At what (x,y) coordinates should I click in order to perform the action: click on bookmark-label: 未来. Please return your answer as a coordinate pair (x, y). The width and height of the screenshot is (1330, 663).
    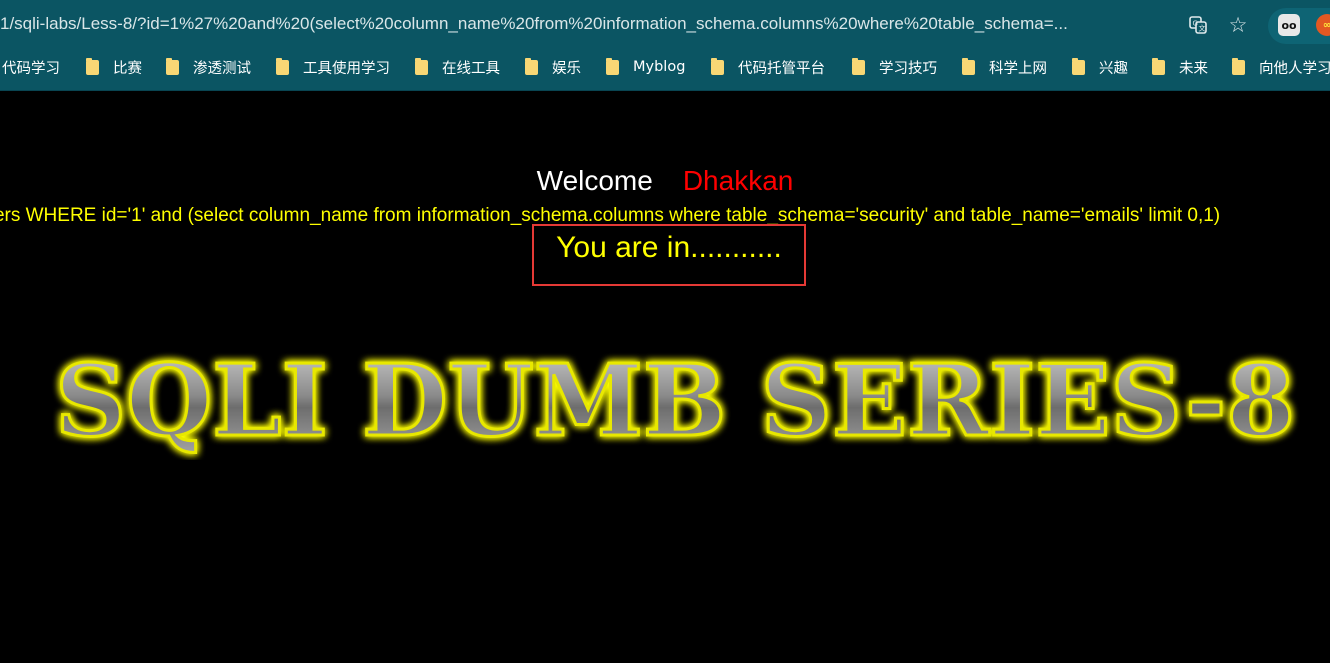
    Looking at the image, I should click on (1193, 68).